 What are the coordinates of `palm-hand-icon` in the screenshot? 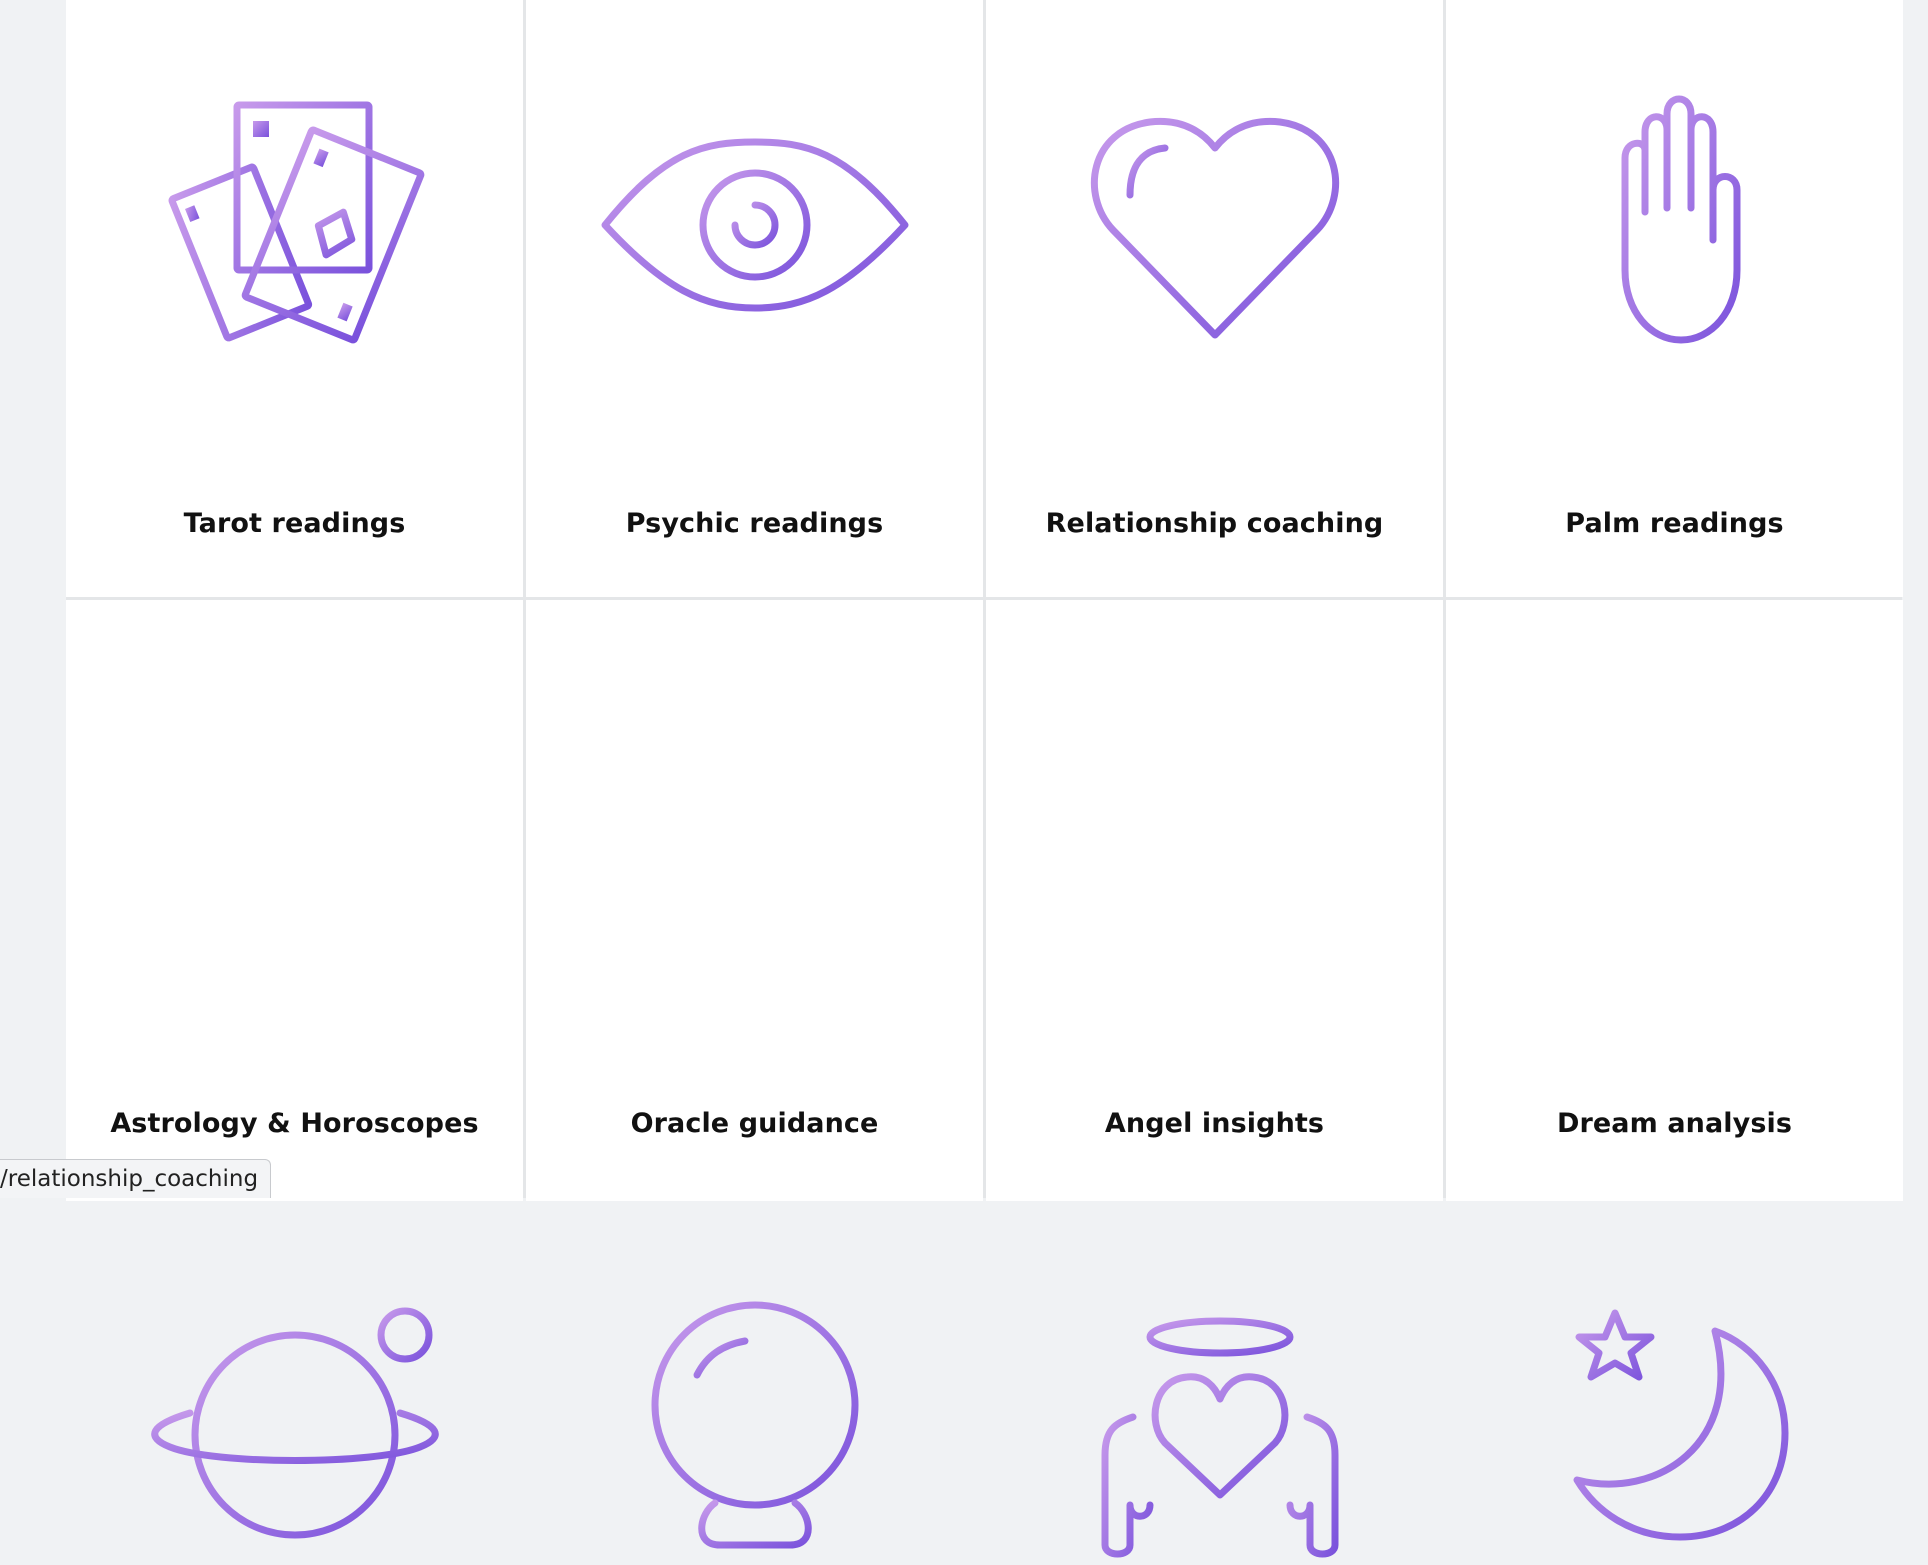 It's located at (1674, 225).